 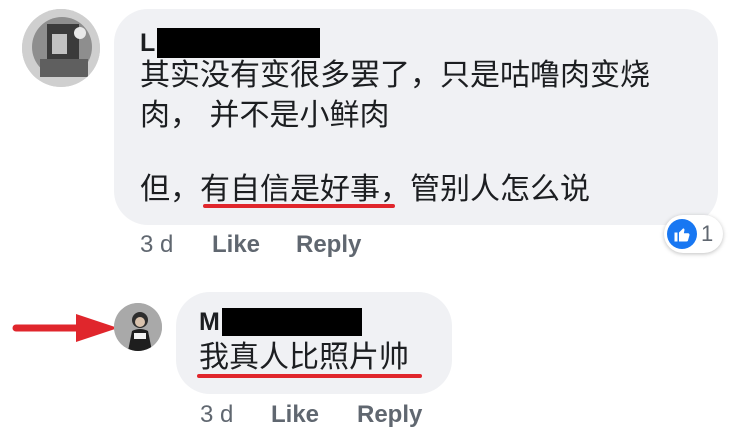 I want to click on thumbs-up-icon, so click(x=682, y=234).